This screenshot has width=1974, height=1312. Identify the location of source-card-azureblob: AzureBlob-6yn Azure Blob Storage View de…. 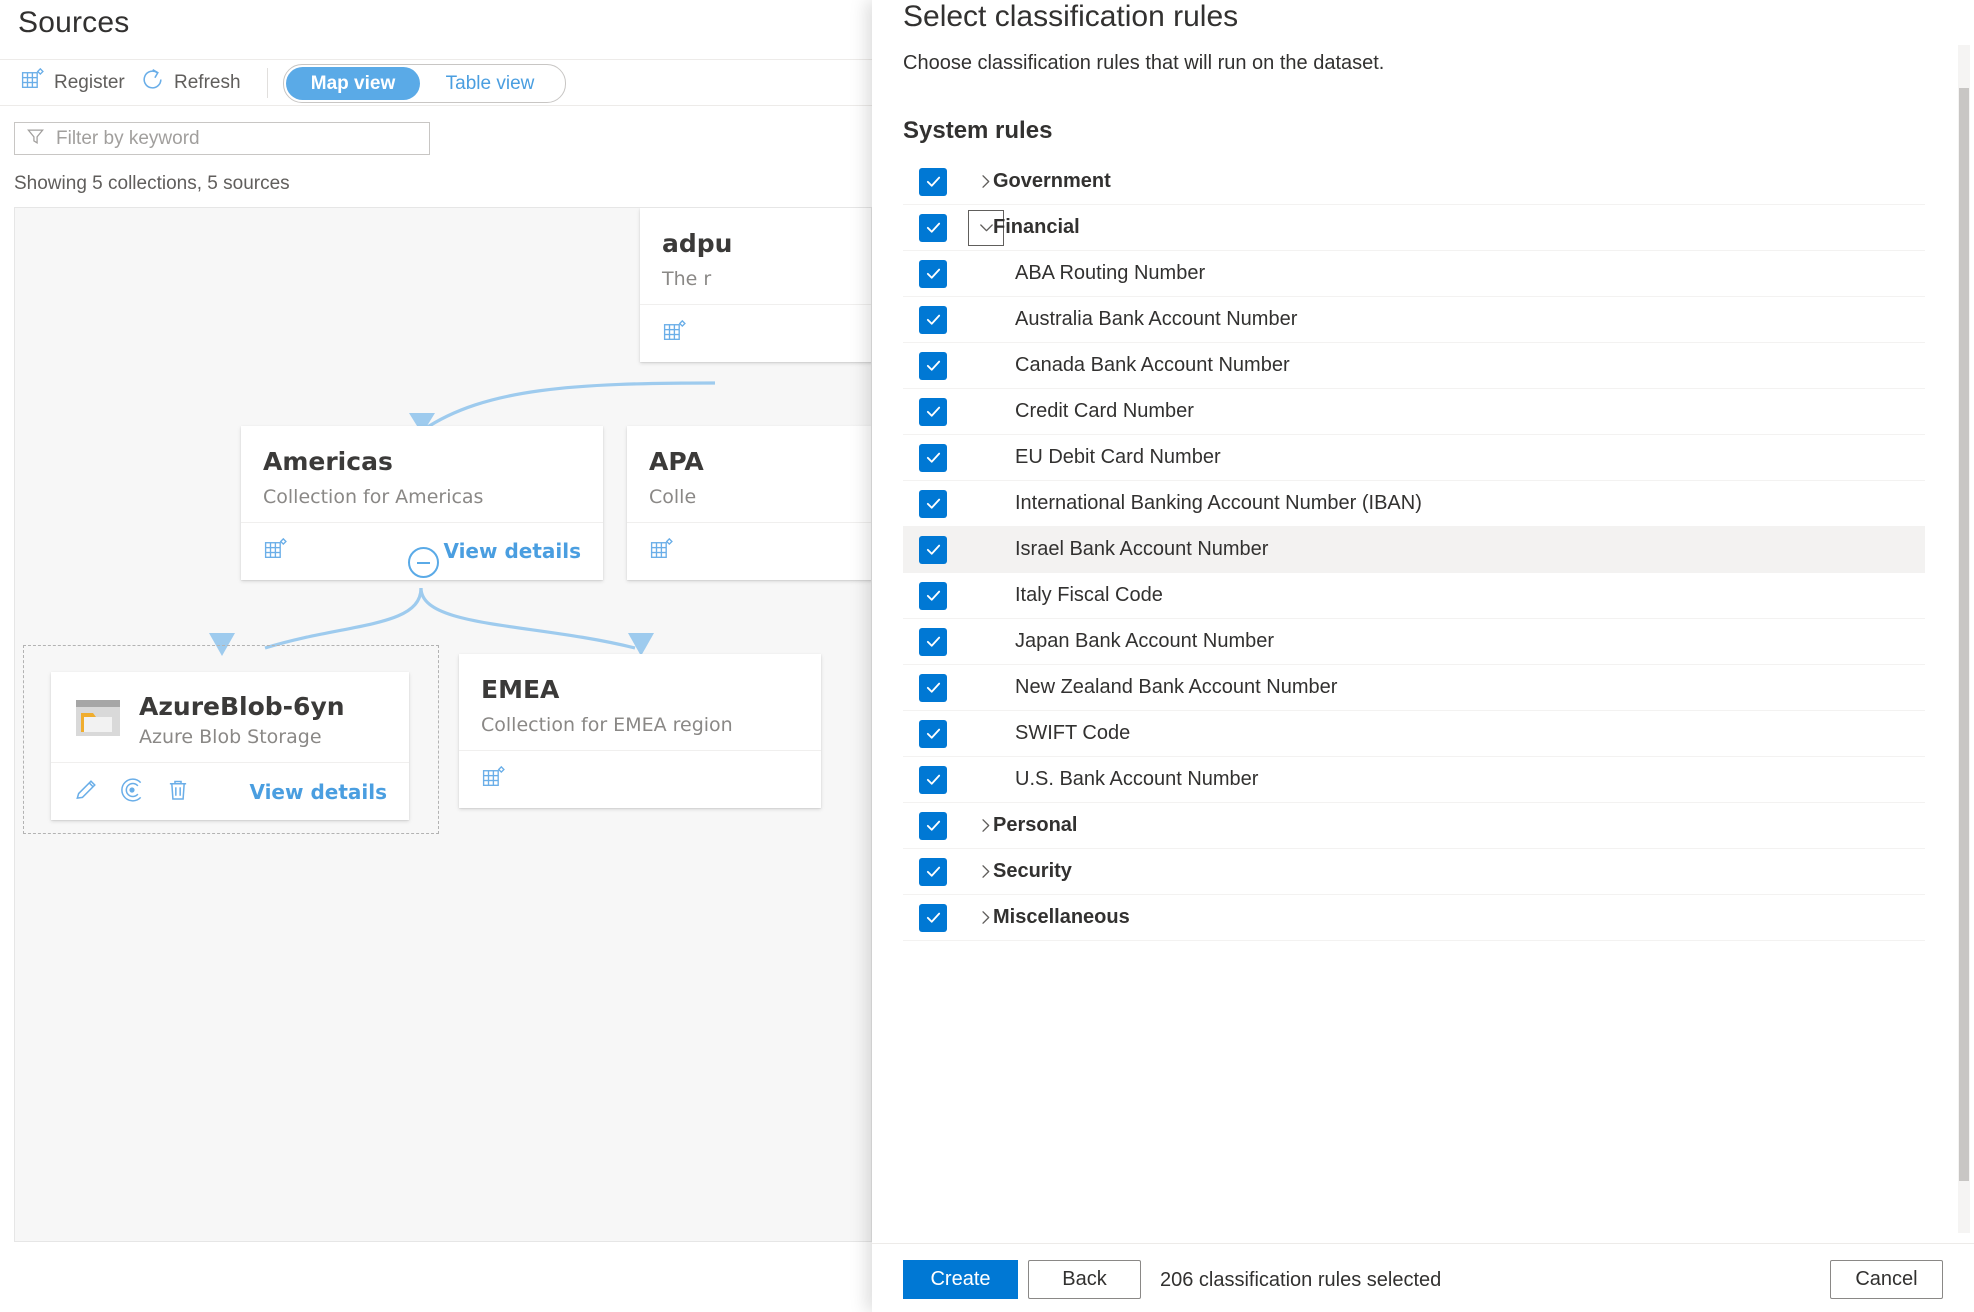
(230, 746).